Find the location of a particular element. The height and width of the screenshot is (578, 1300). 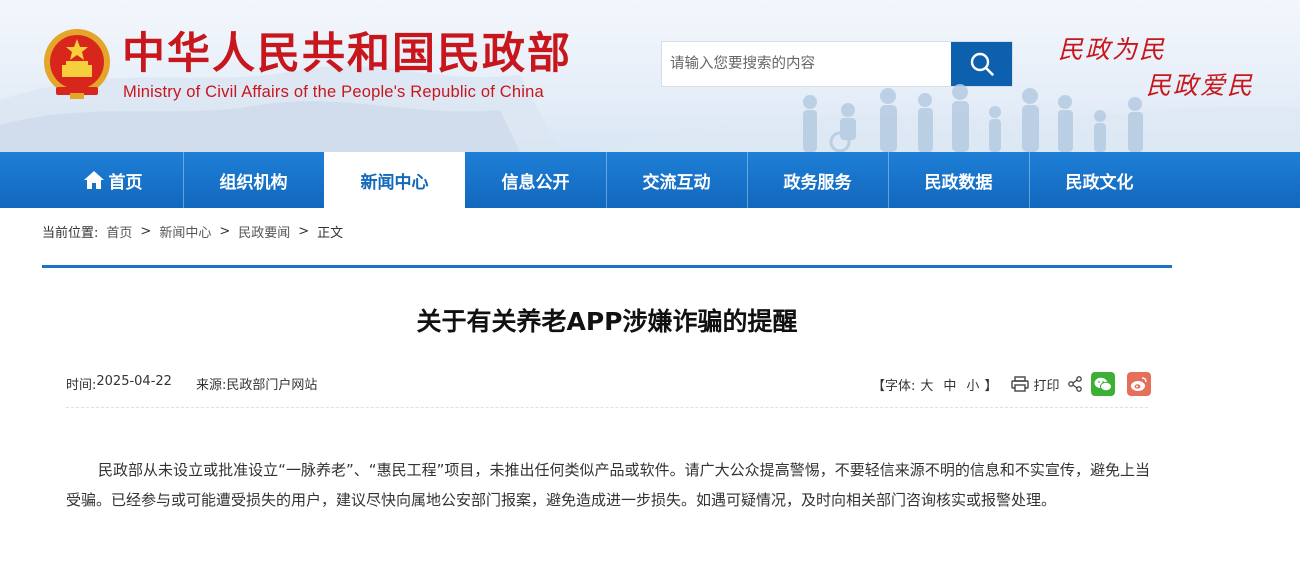

search-icon is located at coordinates (982, 64).